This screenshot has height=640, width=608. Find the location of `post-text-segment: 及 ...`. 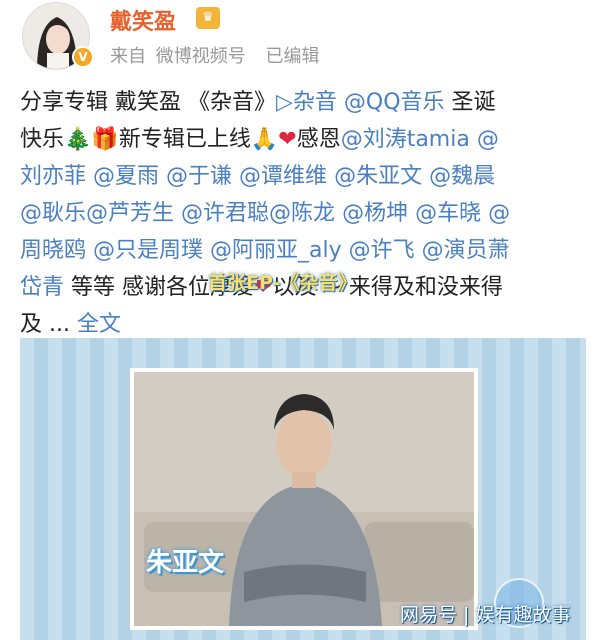

post-text-segment: 及 ... is located at coordinates (48, 324).